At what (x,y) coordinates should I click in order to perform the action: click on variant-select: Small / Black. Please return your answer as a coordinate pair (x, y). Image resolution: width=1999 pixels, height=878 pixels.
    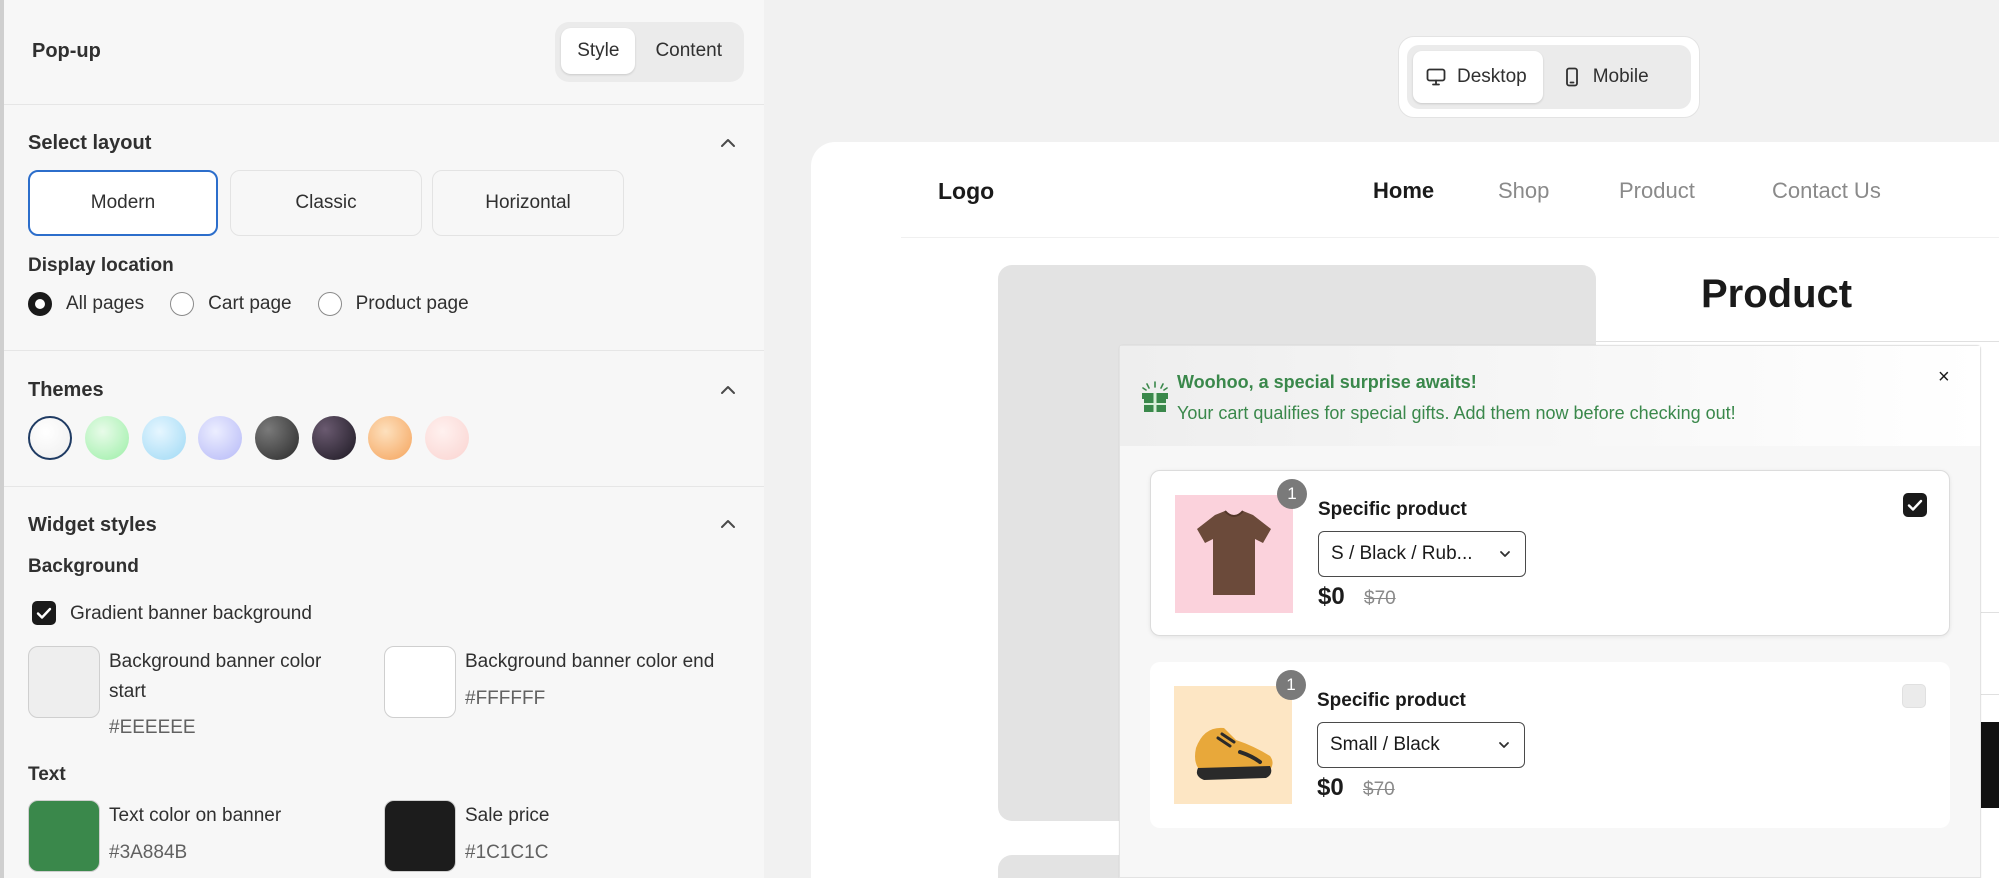
    Looking at the image, I should click on (1421, 745).